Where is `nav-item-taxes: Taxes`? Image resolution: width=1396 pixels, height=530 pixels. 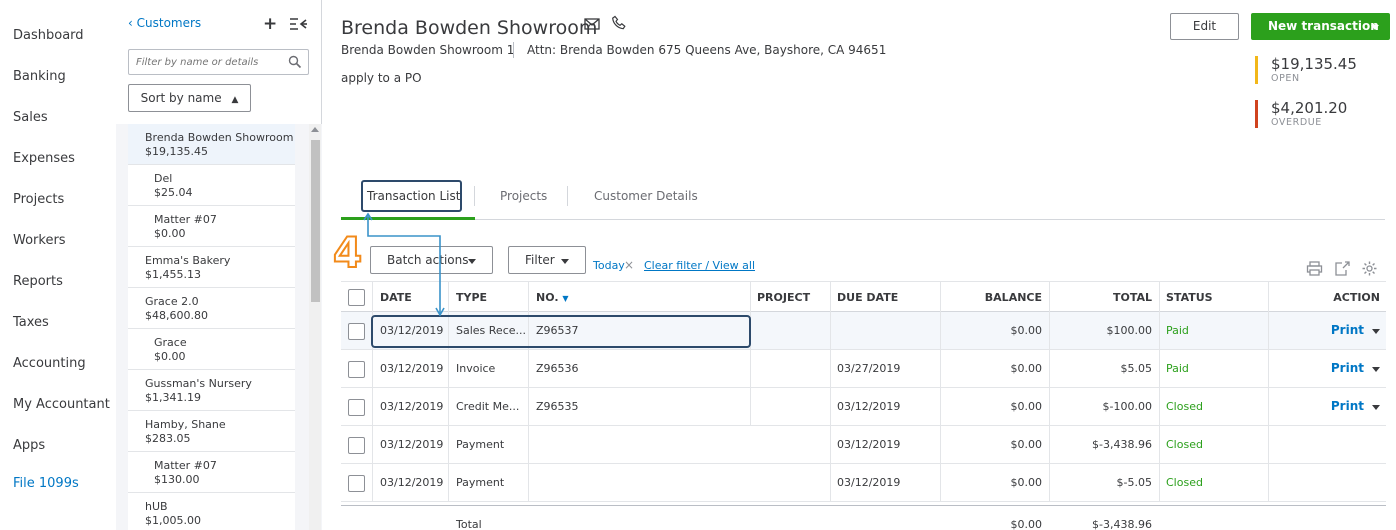 nav-item-taxes: Taxes is located at coordinates (31, 322).